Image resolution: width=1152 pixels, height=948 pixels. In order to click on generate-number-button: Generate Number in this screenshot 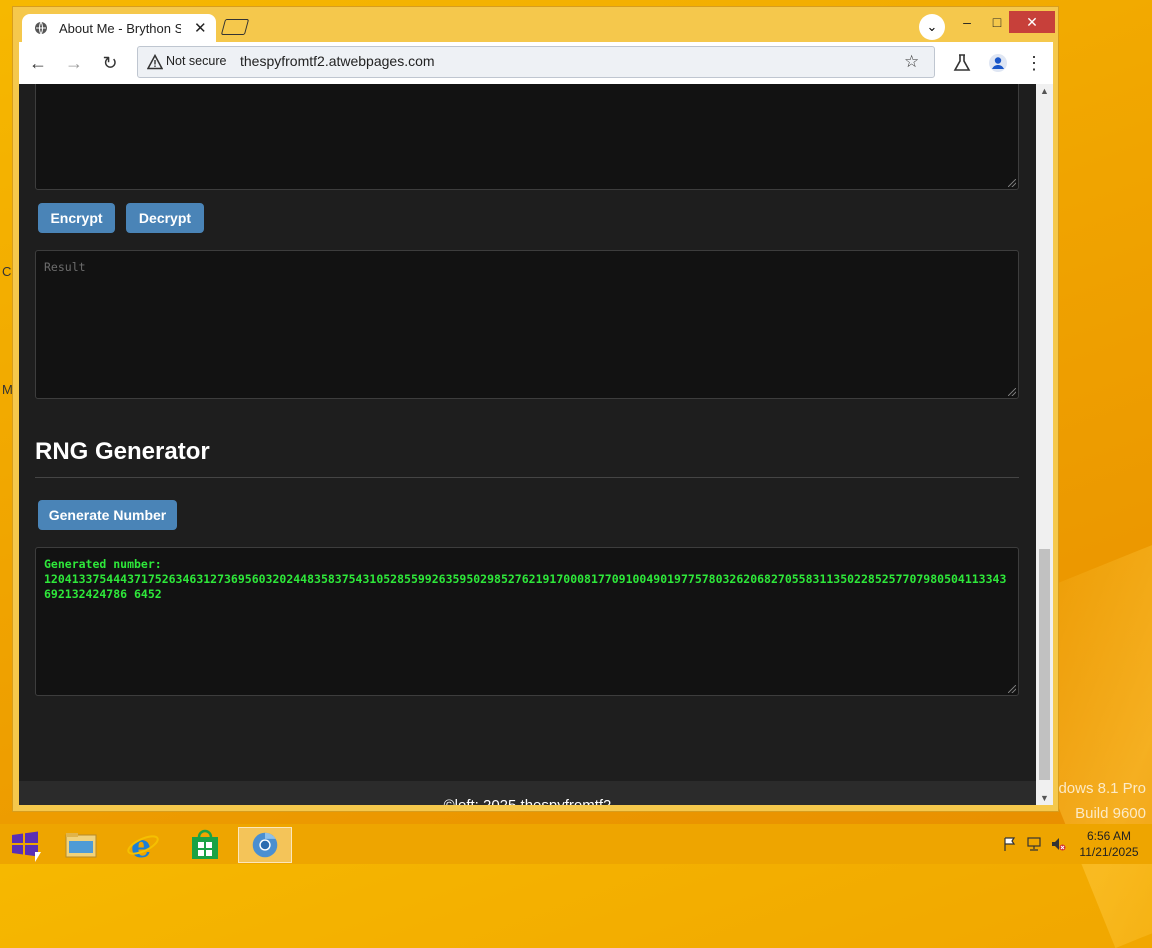, I will do `click(107, 515)`.